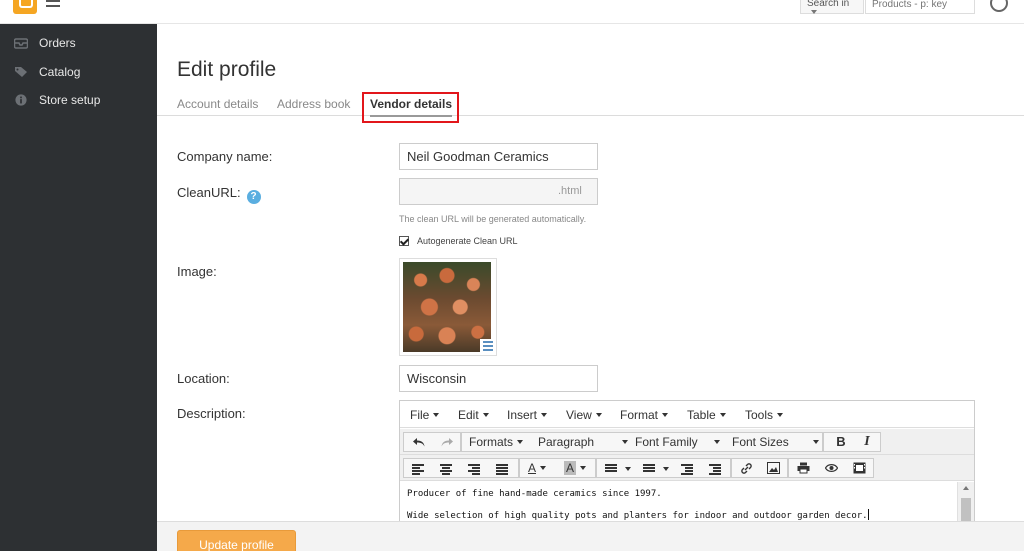  Describe the element at coordinates (999, 6) in the screenshot. I see `user-avatar-icon` at that location.